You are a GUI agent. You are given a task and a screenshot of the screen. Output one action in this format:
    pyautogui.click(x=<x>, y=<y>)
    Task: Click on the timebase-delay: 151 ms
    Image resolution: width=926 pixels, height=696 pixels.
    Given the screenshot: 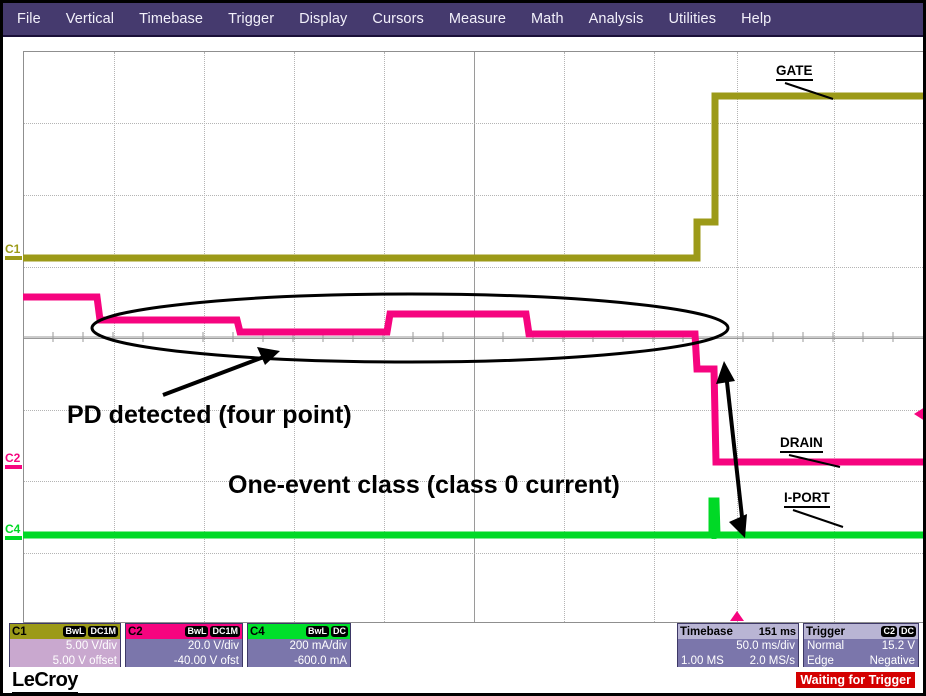 What is the action you would take?
    pyautogui.click(x=777, y=631)
    